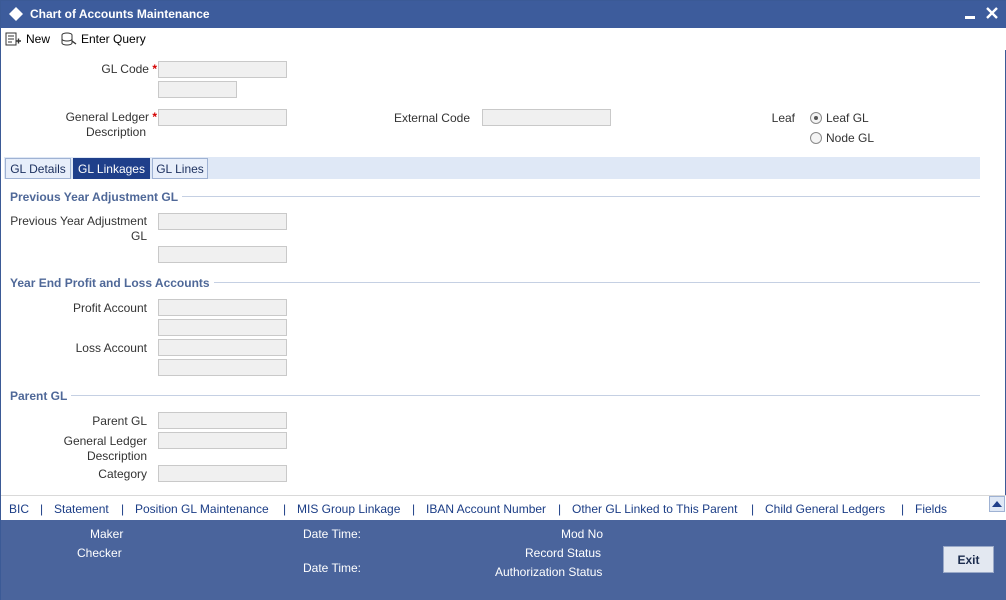 The width and height of the screenshot is (1006, 600). What do you see at coordinates (107, 534) in the screenshot?
I see `maker-label: Maker` at bounding box center [107, 534].